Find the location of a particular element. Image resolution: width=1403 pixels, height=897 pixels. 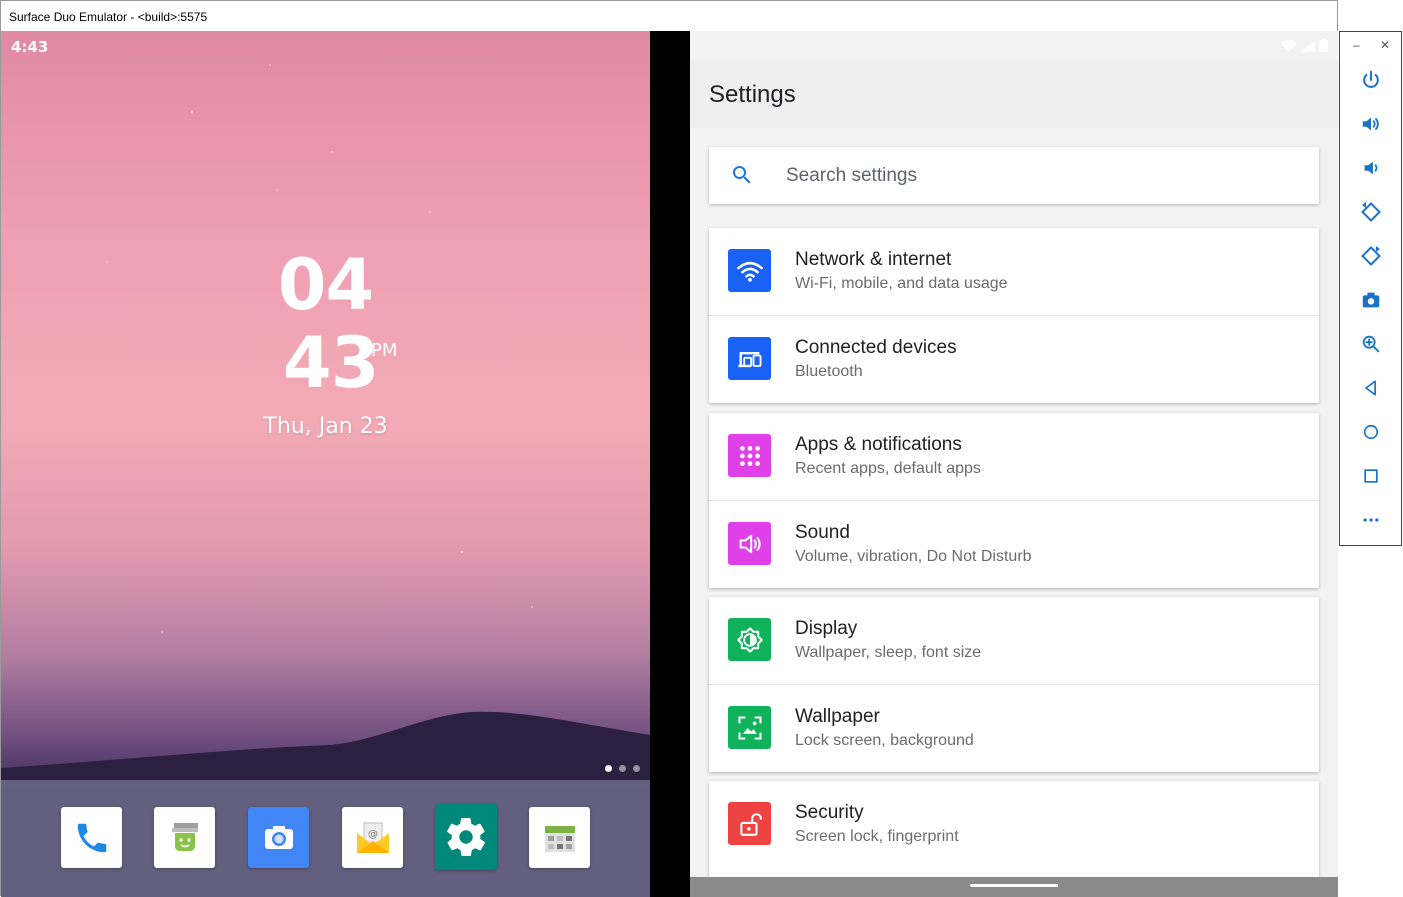

apps-grid-icon is located at coordinates (749, 455).